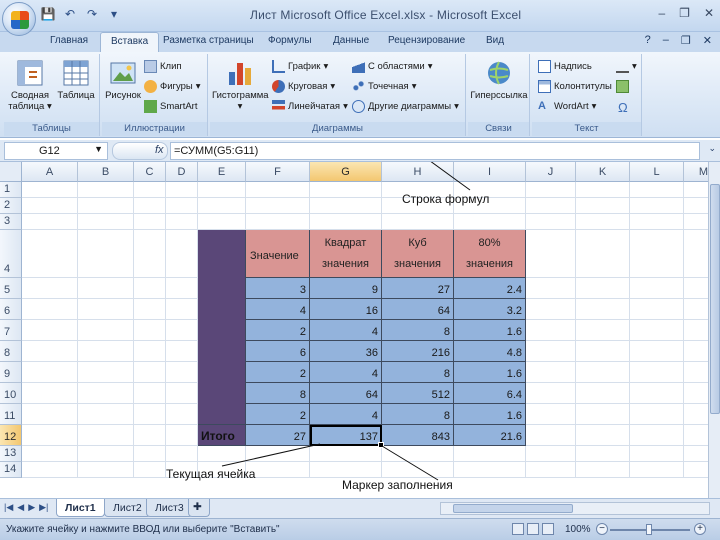 This screenshot has height=540, width=720. I want to click on name-box: G12 ▼, so click(56, 151).